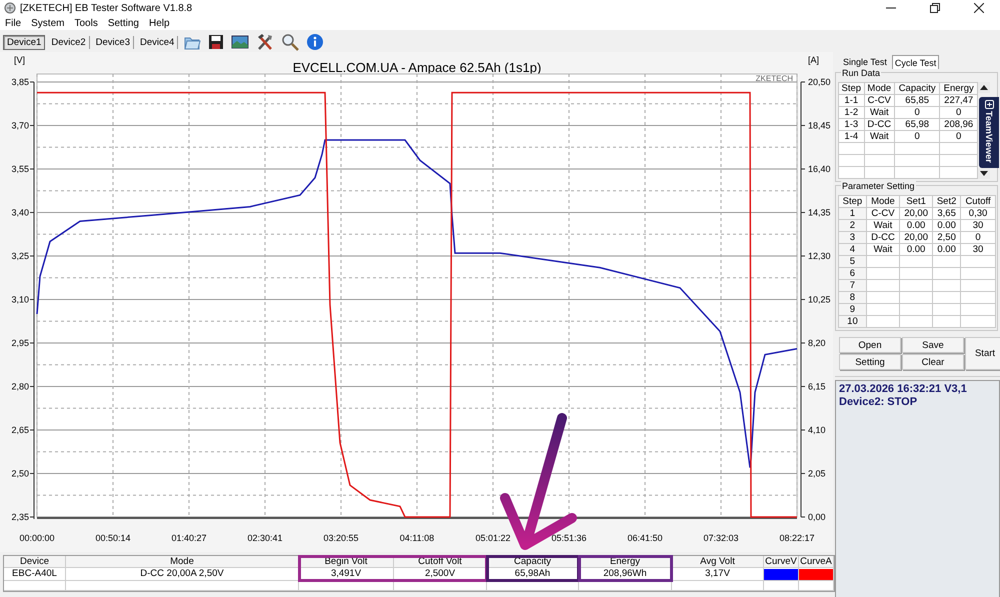 This screenshot has height=597, width=1000. What do you see at coordinates (979, 8) in the screenshot?
I see `close-icon` at bounding box center [979, 8].